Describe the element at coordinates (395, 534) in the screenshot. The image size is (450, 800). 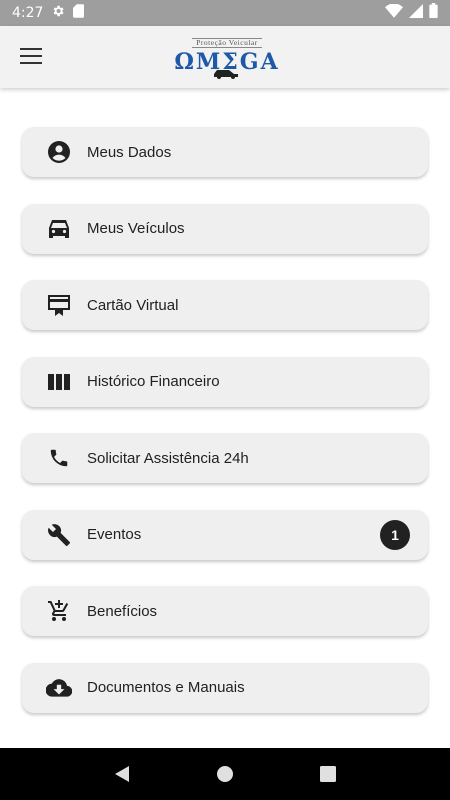
I see `notification-badge: 1` at that location.